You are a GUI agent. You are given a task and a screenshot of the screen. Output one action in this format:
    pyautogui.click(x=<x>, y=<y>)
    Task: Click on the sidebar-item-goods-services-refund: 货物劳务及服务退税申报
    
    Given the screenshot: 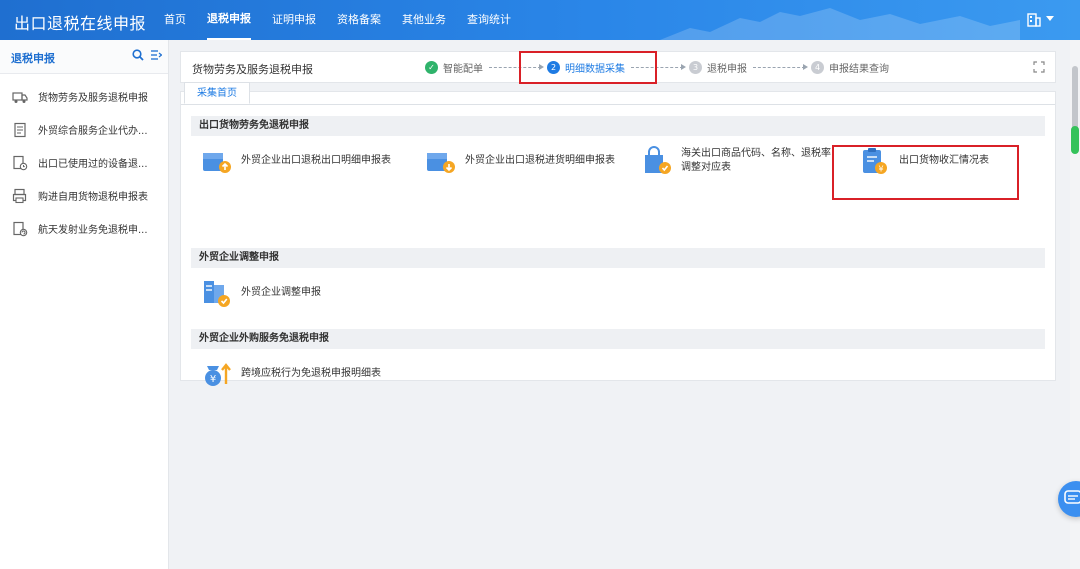 What is the action you would take?
    pyautogui.click(x=84, y=96)
    